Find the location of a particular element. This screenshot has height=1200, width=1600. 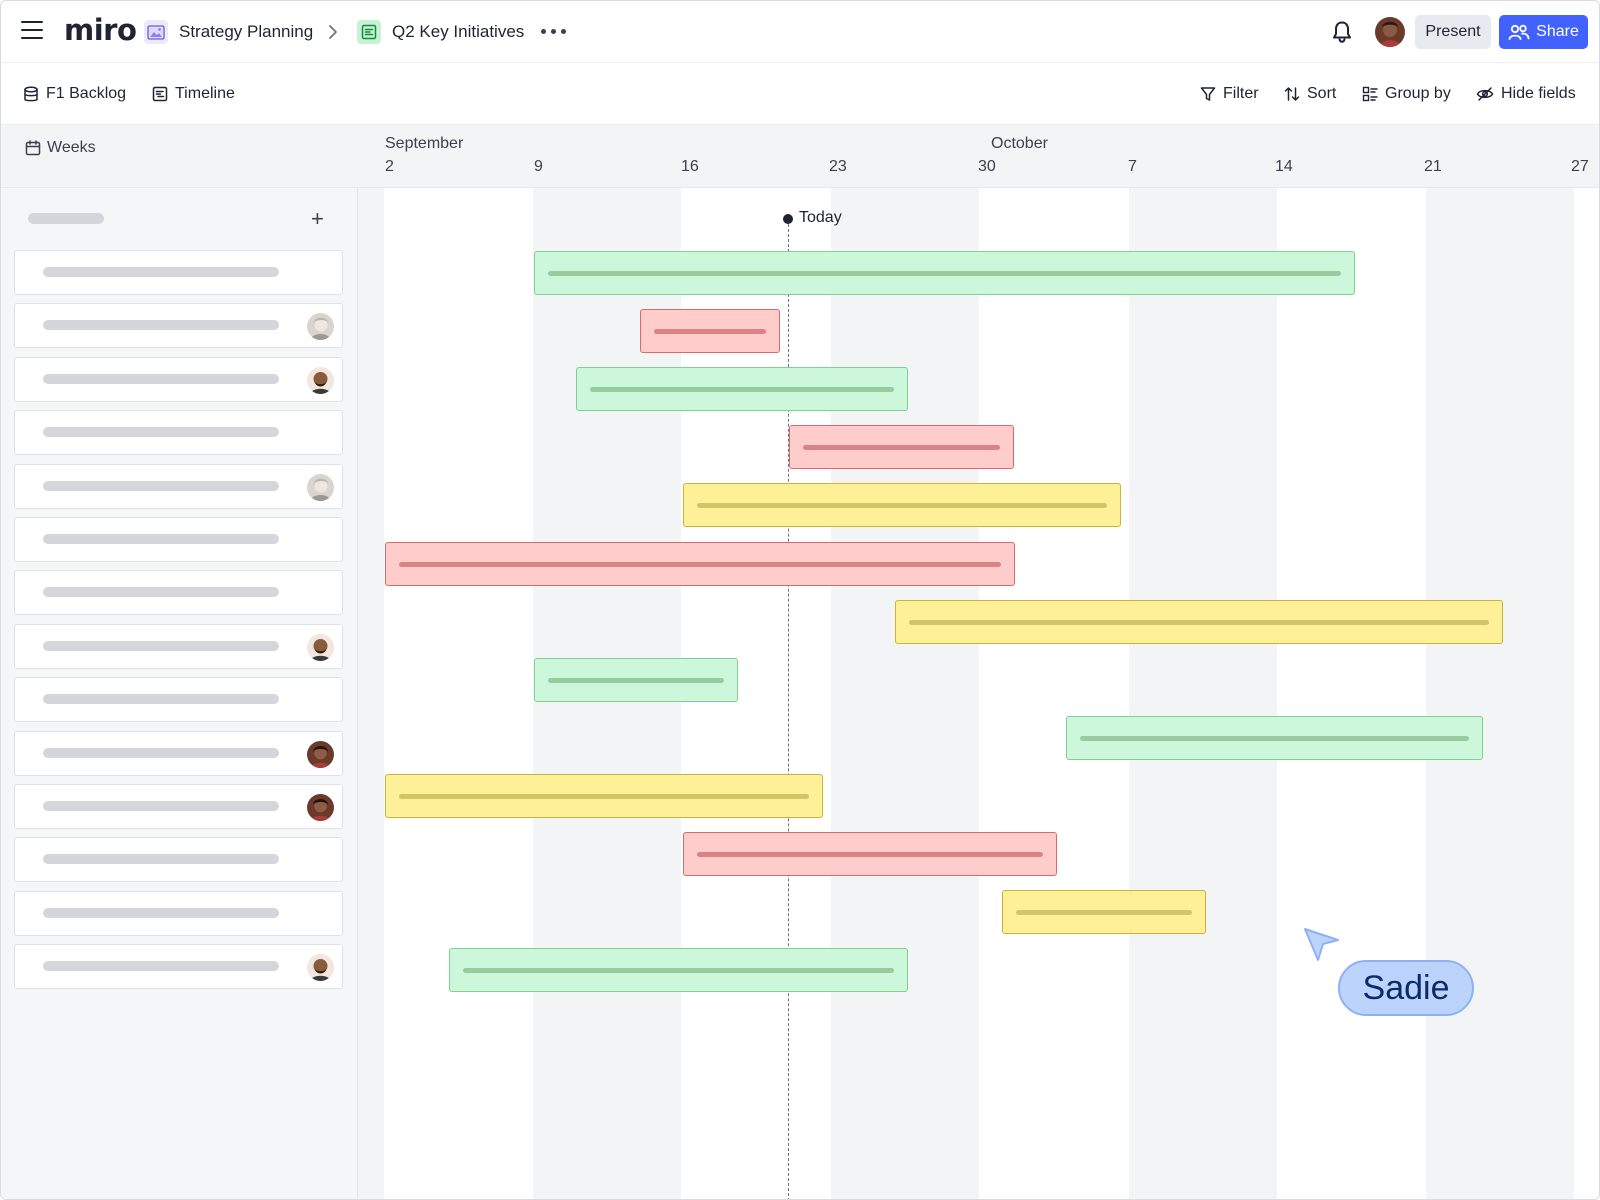

share-label: Share is located at coordinates (1557, 31).